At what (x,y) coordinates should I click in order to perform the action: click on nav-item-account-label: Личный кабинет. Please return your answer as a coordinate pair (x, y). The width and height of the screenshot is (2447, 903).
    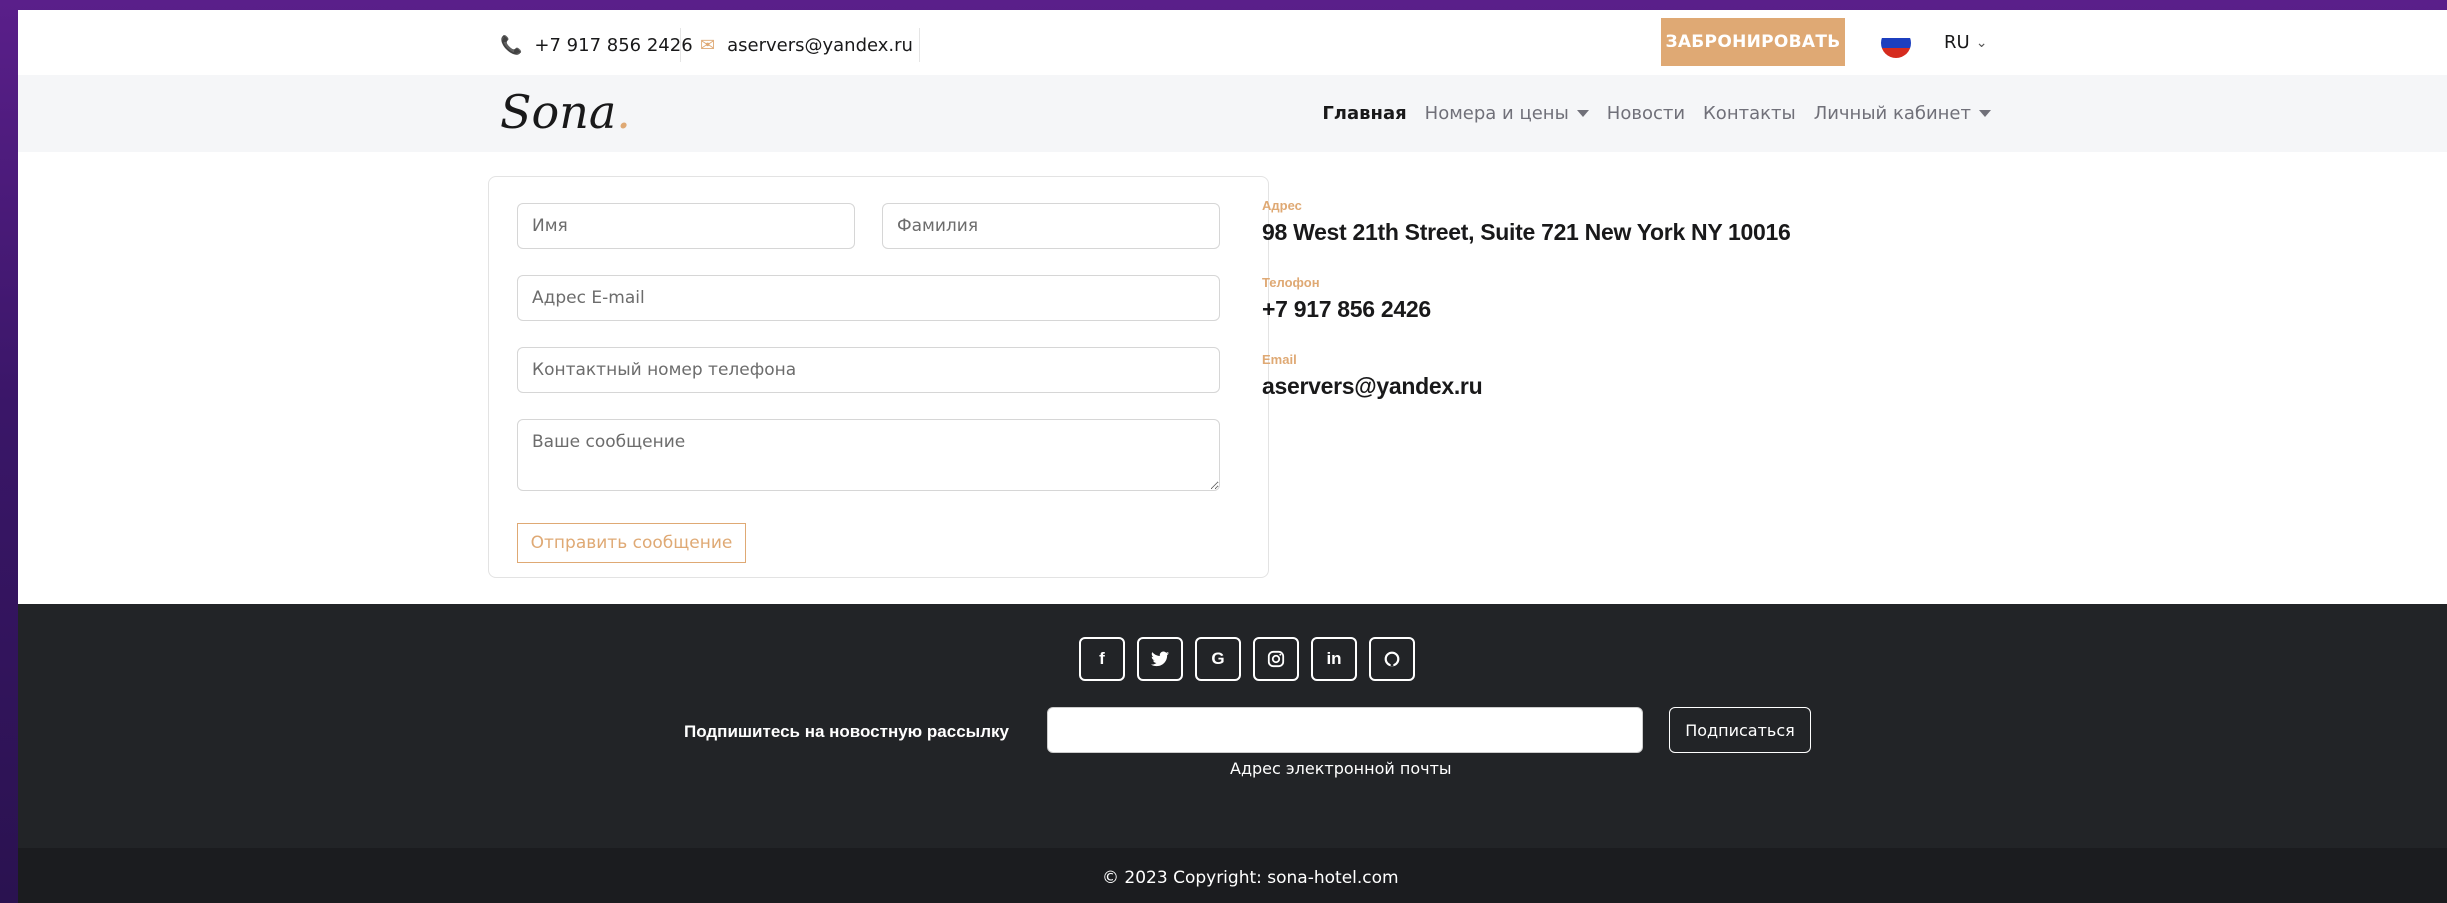
    Looking at the image, I should click on (1892, 113).